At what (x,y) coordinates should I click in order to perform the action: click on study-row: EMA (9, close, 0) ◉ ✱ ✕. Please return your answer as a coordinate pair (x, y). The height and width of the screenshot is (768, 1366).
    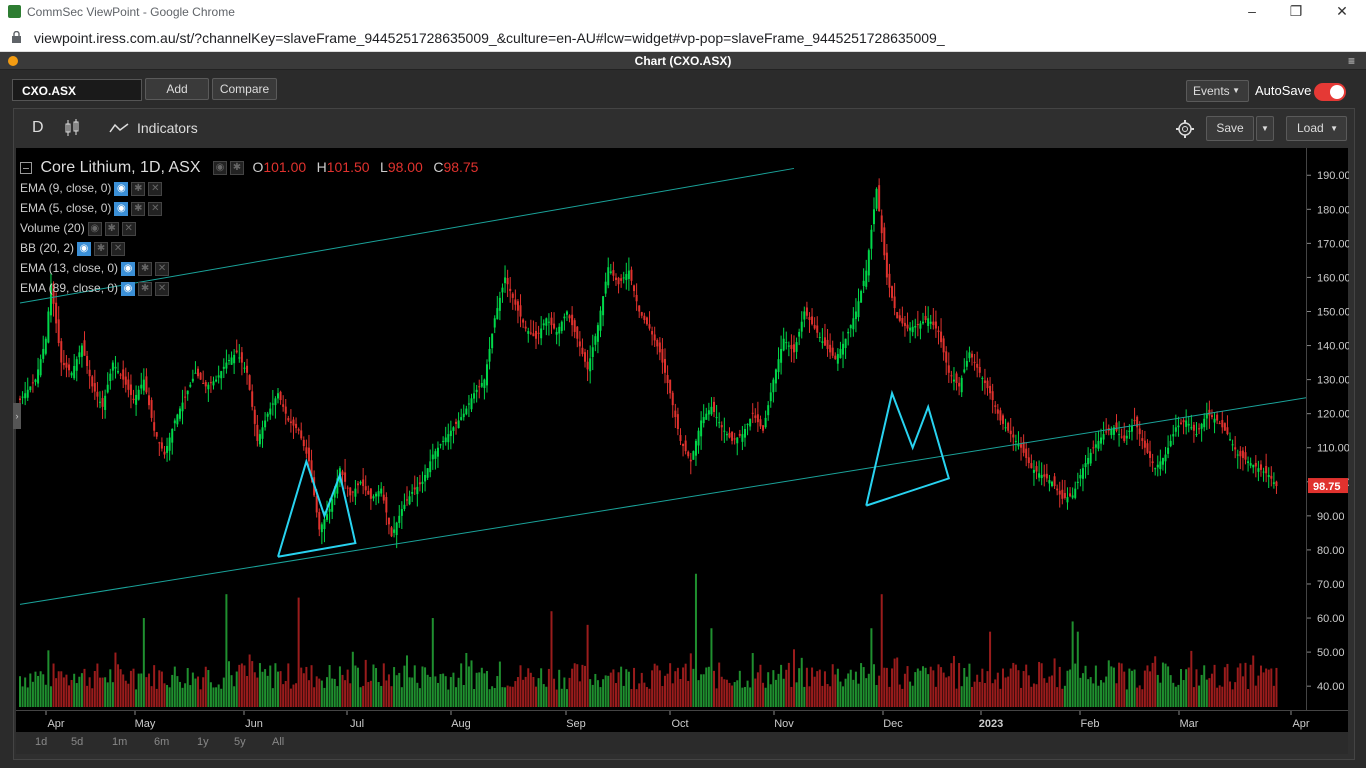
    Looking at the image, I should click on (91, 188).